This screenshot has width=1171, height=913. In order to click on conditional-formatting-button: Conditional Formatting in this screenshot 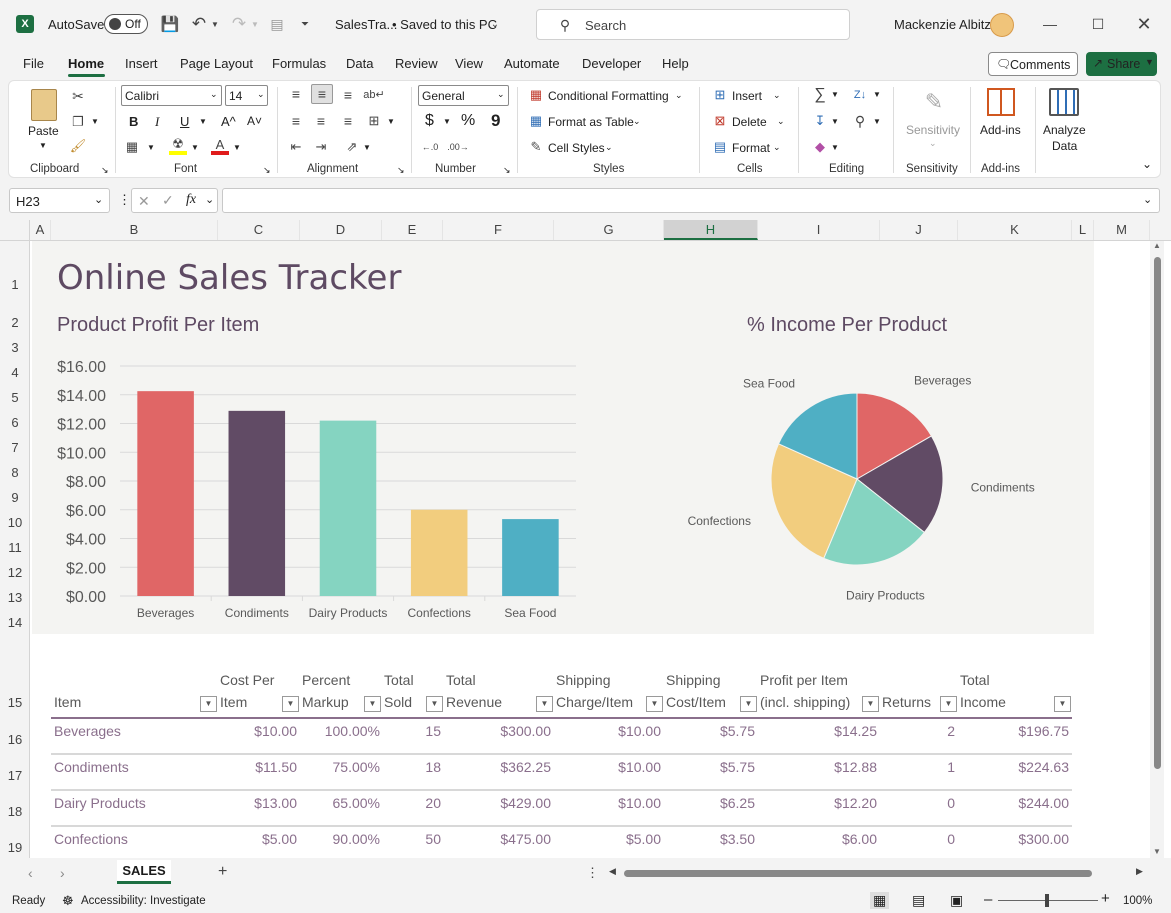, I will do `click(608, 96)`.